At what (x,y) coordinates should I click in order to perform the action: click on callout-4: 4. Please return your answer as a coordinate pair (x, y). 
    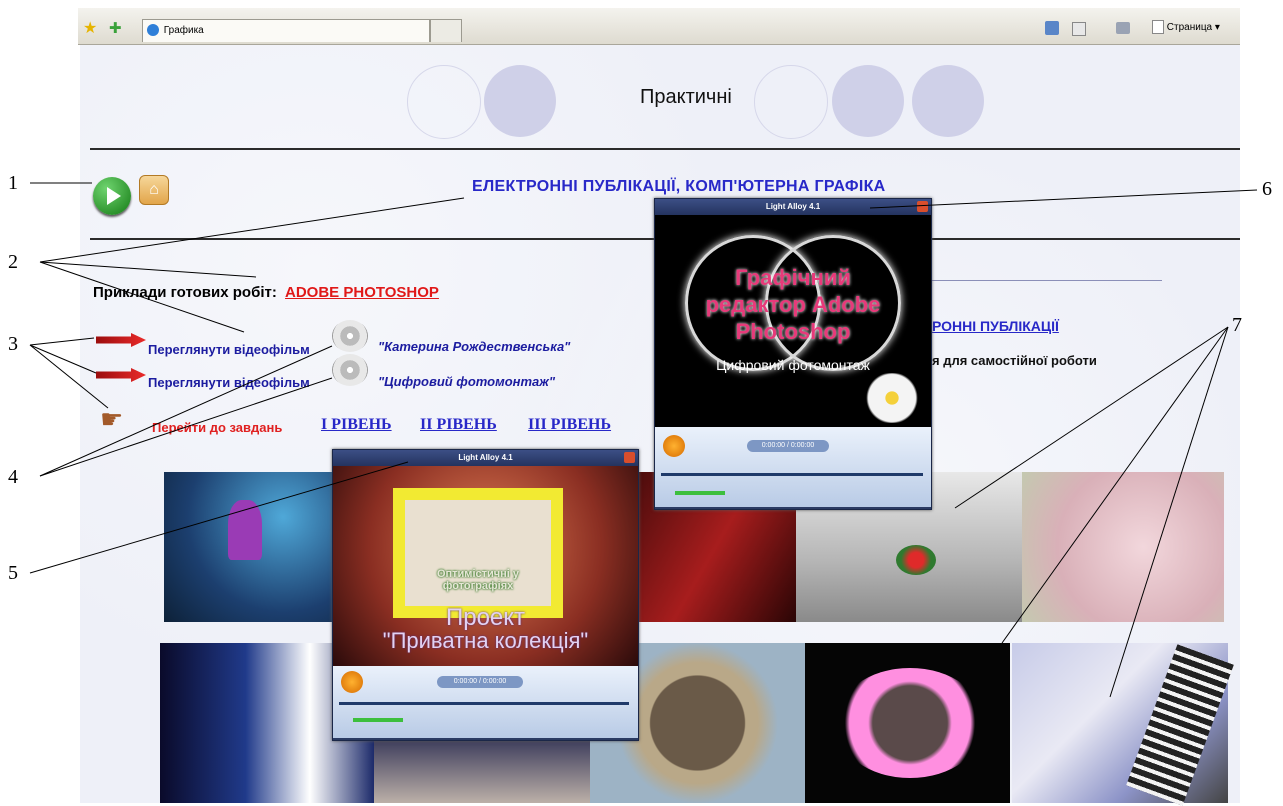
    Looking at the image, I should click on (13, 477).